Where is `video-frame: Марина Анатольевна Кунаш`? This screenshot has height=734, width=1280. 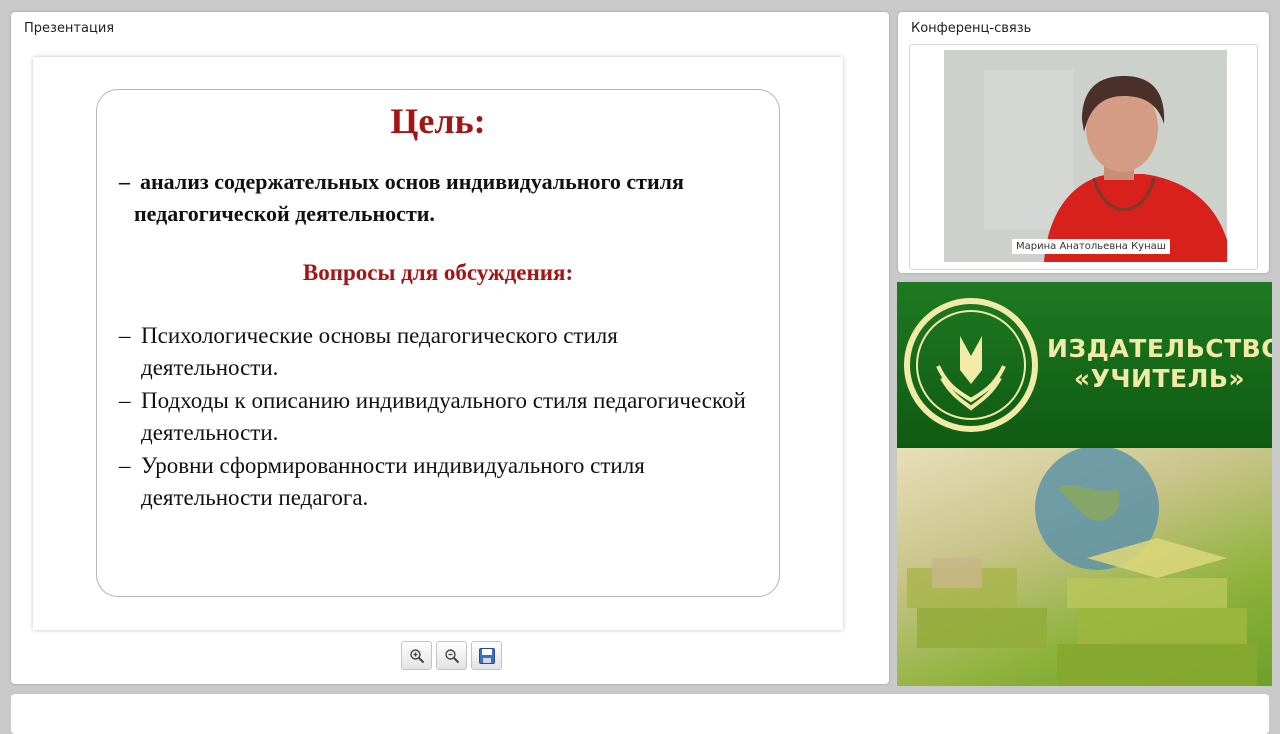 video-frame: Марина Анатольевна Кунаш is located at coordinates (1083, 157).